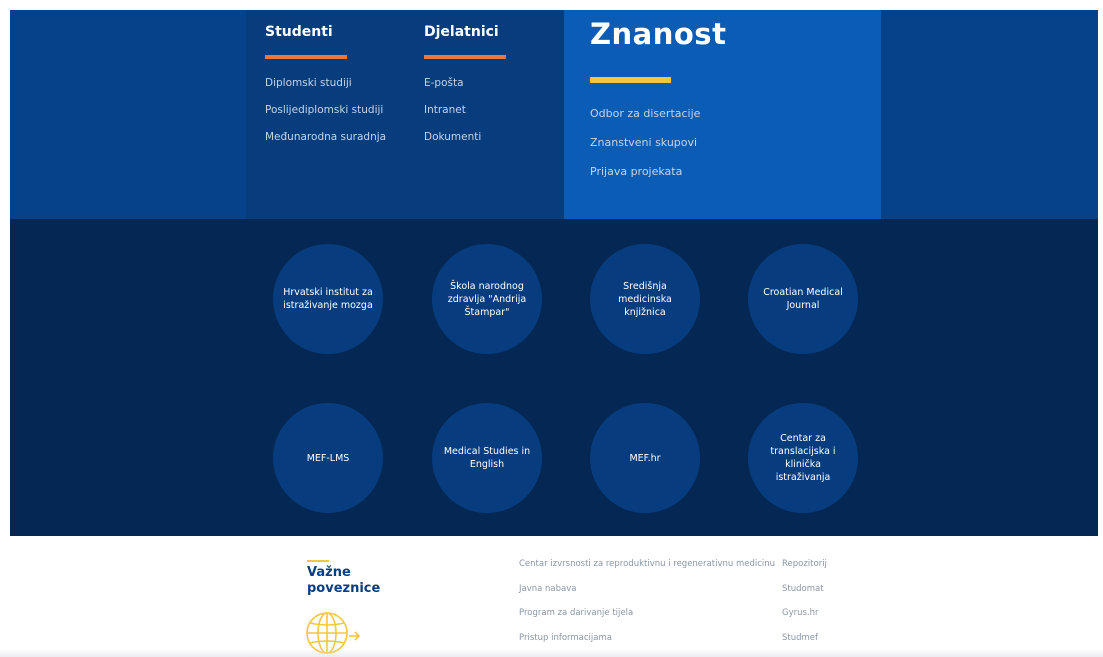 The width and height of the screenshot is (1103, 657). I want to click on important-link-javna-nabava: Javna nabava, so click(647, 589).